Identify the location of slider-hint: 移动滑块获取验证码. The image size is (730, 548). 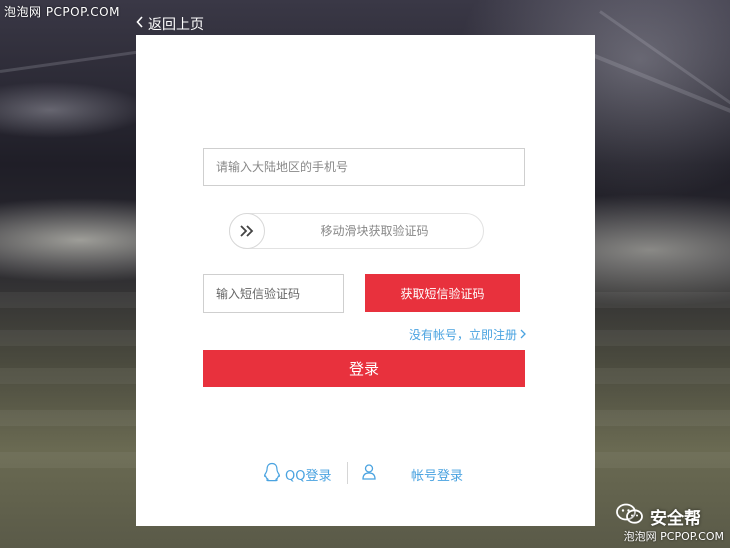
(374, 231).